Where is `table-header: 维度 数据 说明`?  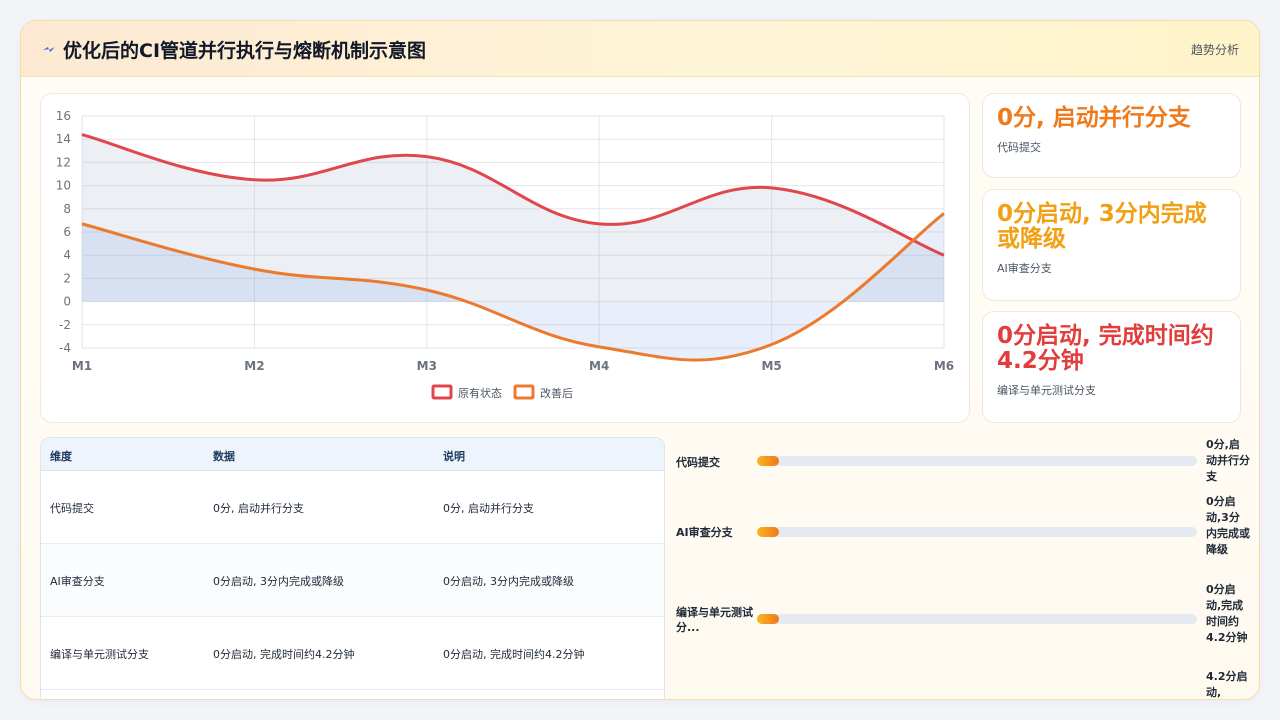 table-header: 维度 数据 说明 is located at coordinates (352, 454).